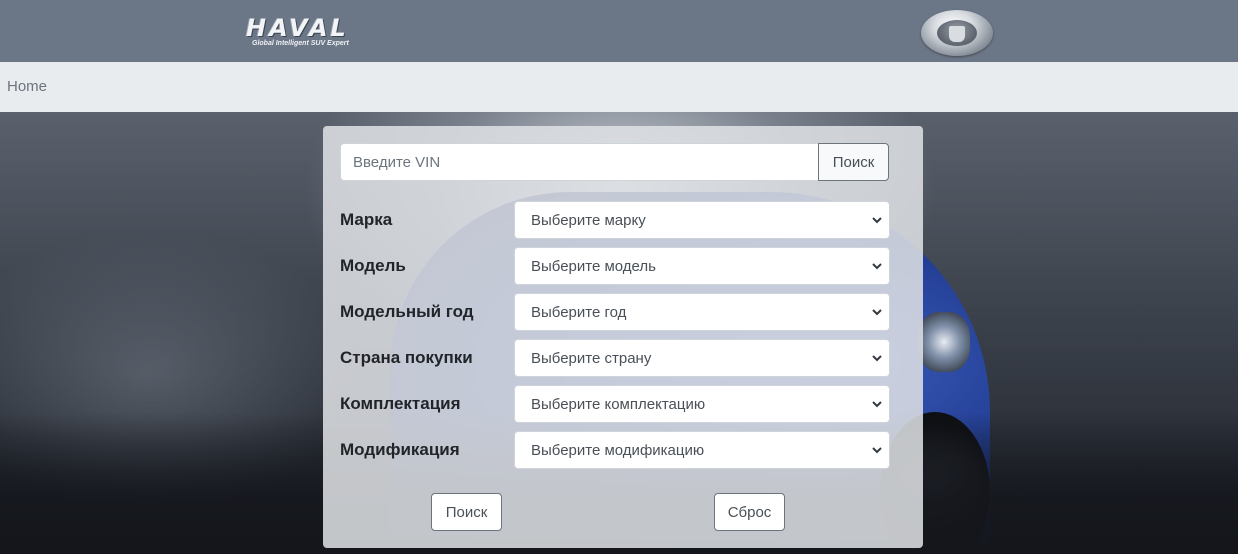  What do you see at coordinates (579, 162) in the screenshot?
I see `vin-input` at bounding box center [579, 162].